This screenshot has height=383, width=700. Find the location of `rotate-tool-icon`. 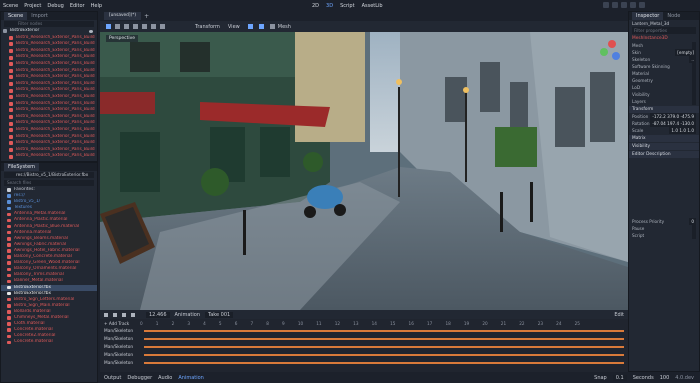

rotate-tool-icon is located at coordinates (126, 26).